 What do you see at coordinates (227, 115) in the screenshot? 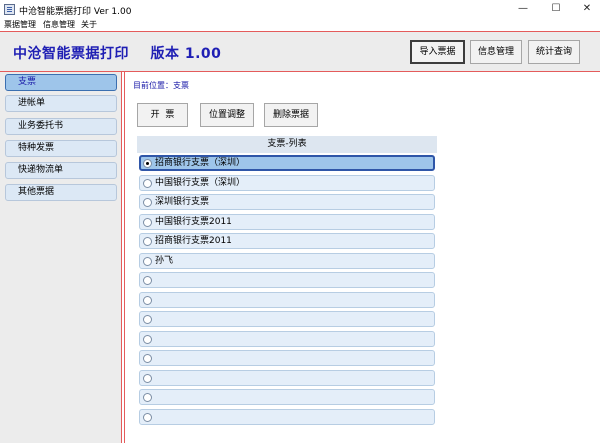
I see `adjust-position-button: 位置调整` at bounding box center [227, 115].